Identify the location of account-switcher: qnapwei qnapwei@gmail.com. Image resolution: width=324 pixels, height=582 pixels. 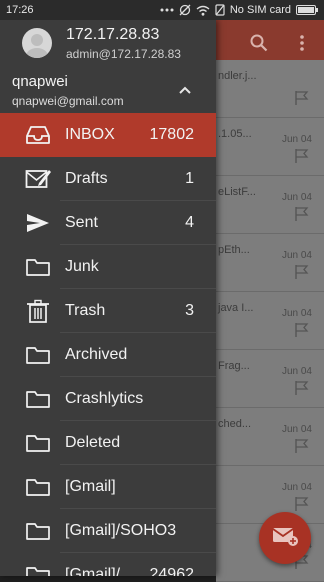
(108, 91).